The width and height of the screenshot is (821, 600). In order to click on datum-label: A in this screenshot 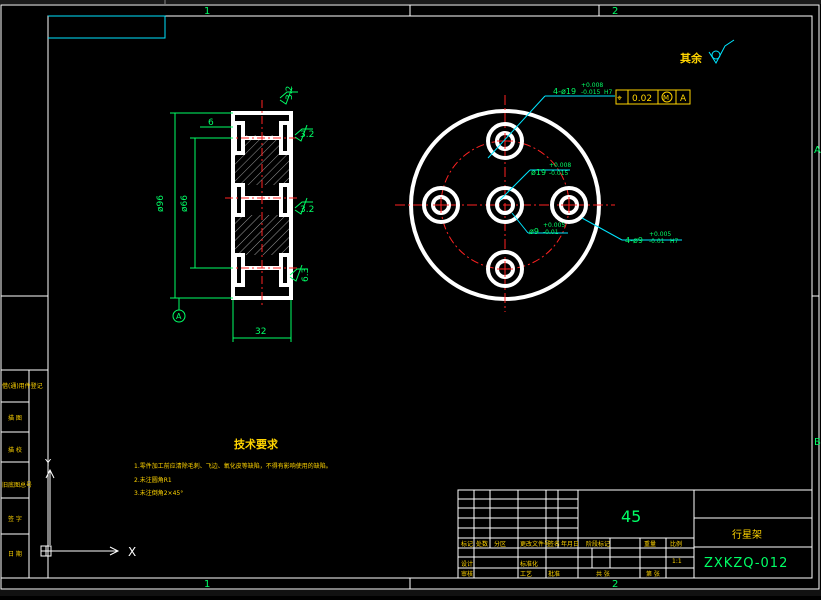, I will do `click(179, 316)`.